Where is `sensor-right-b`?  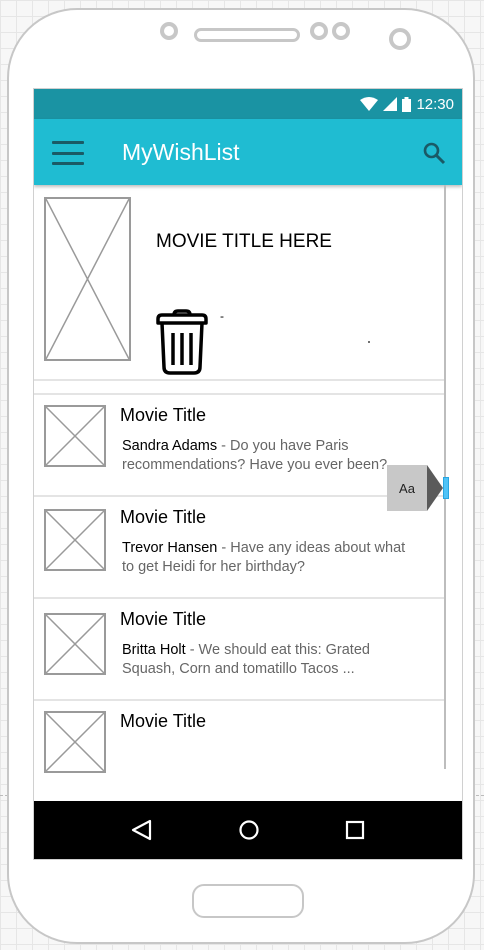
sensor-right-b is located at coordinates (341, 31).